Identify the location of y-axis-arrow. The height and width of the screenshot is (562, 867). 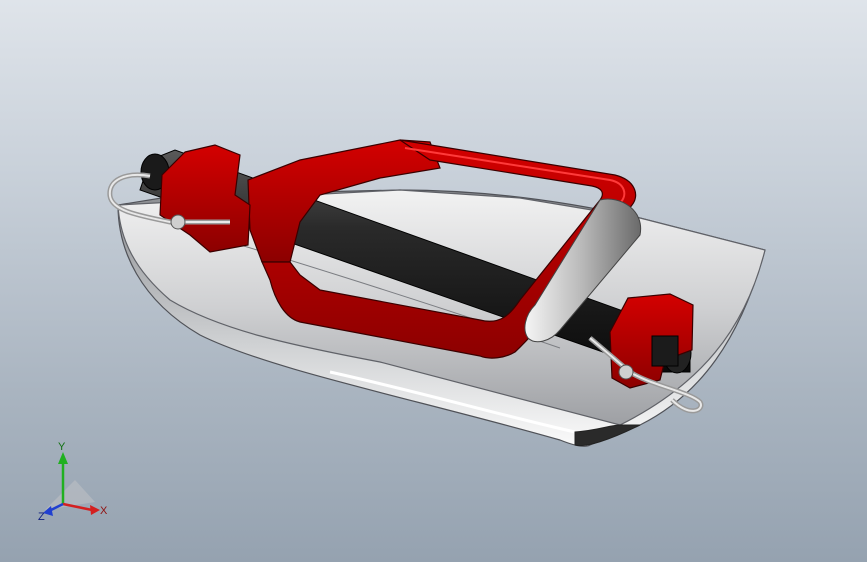
(63, 458).